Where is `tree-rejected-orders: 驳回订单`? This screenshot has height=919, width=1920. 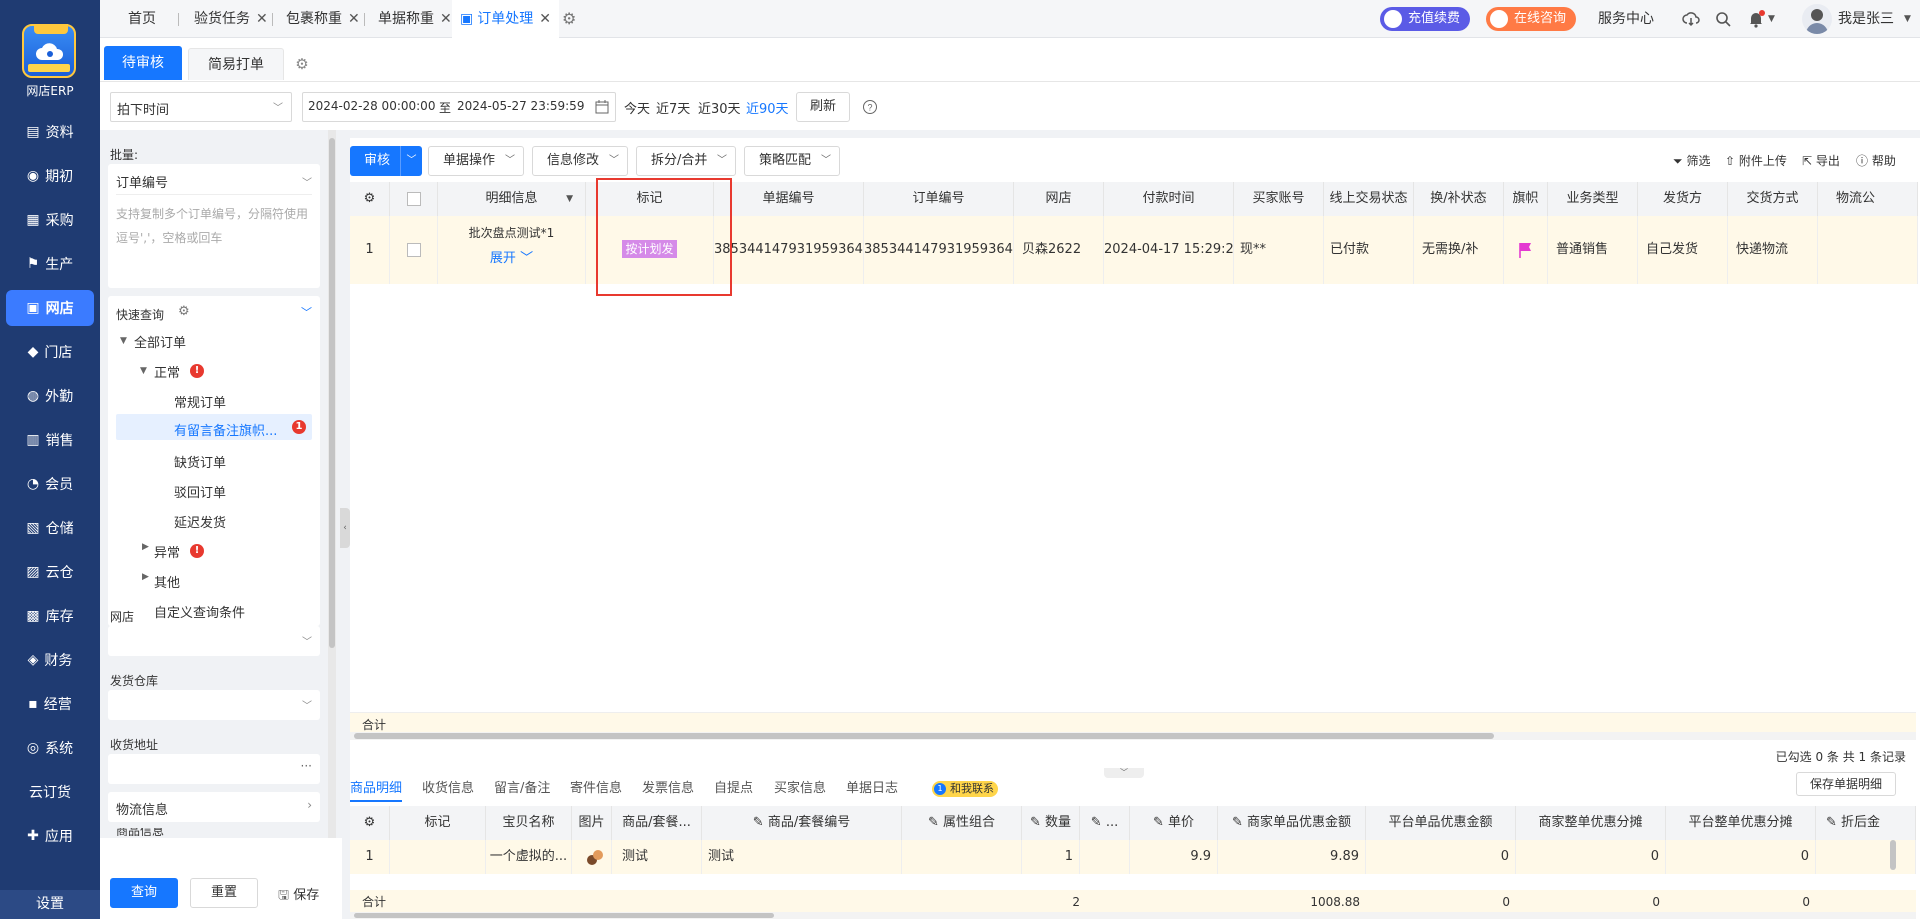
tree-rejected-orders: 驳回订单 is located at coordinates (200, 491).